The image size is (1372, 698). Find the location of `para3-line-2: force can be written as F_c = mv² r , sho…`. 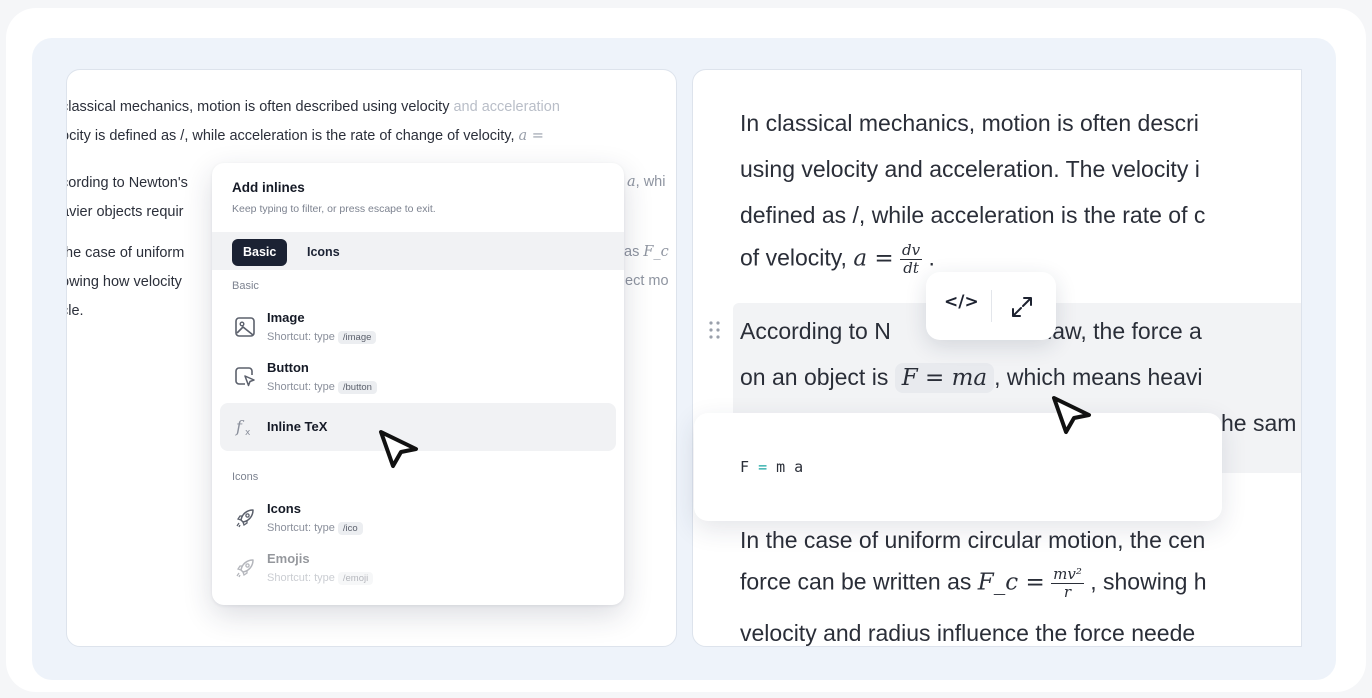

para3-line-2: force can be written as F_c = mv² r , sho… is located at coordinates (973, 583).